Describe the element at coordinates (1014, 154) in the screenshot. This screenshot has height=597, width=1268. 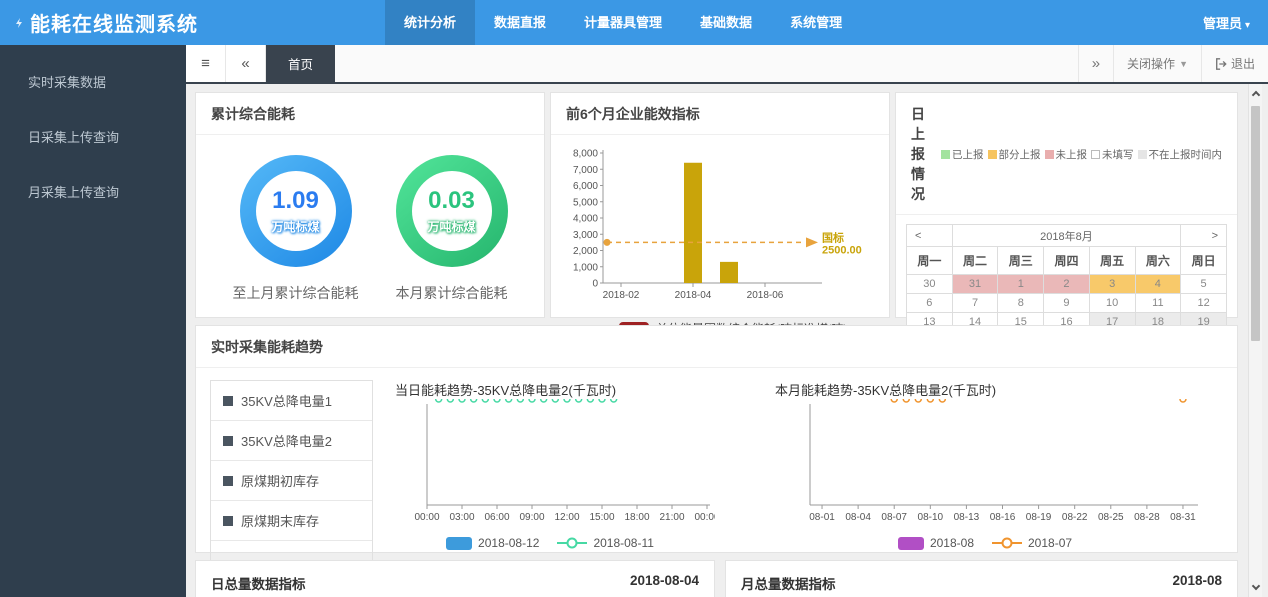
I see `calendar-legend-item: 部分上报` at that location.